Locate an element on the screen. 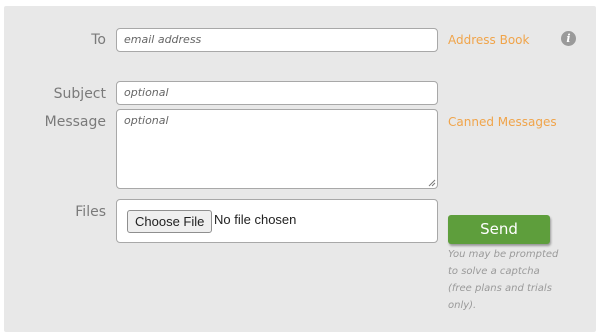 Image resolution: width=600 pixels, height=336 pixels. choose-file-button: Choose File is located at coordinates (170, 221).